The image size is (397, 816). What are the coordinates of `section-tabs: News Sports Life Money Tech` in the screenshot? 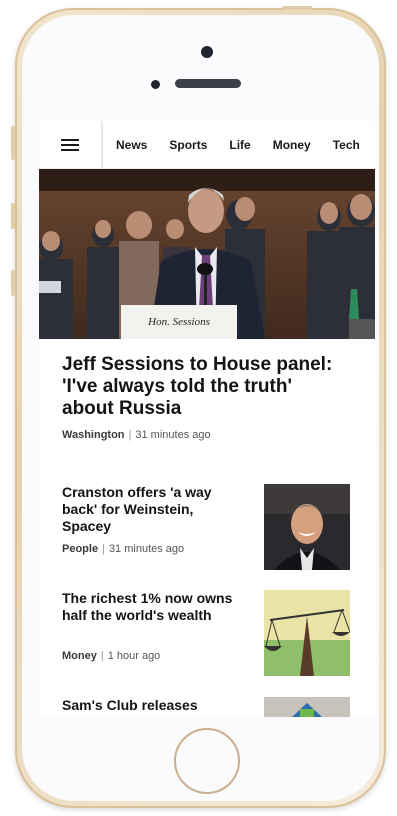 It's located at (236, 145).